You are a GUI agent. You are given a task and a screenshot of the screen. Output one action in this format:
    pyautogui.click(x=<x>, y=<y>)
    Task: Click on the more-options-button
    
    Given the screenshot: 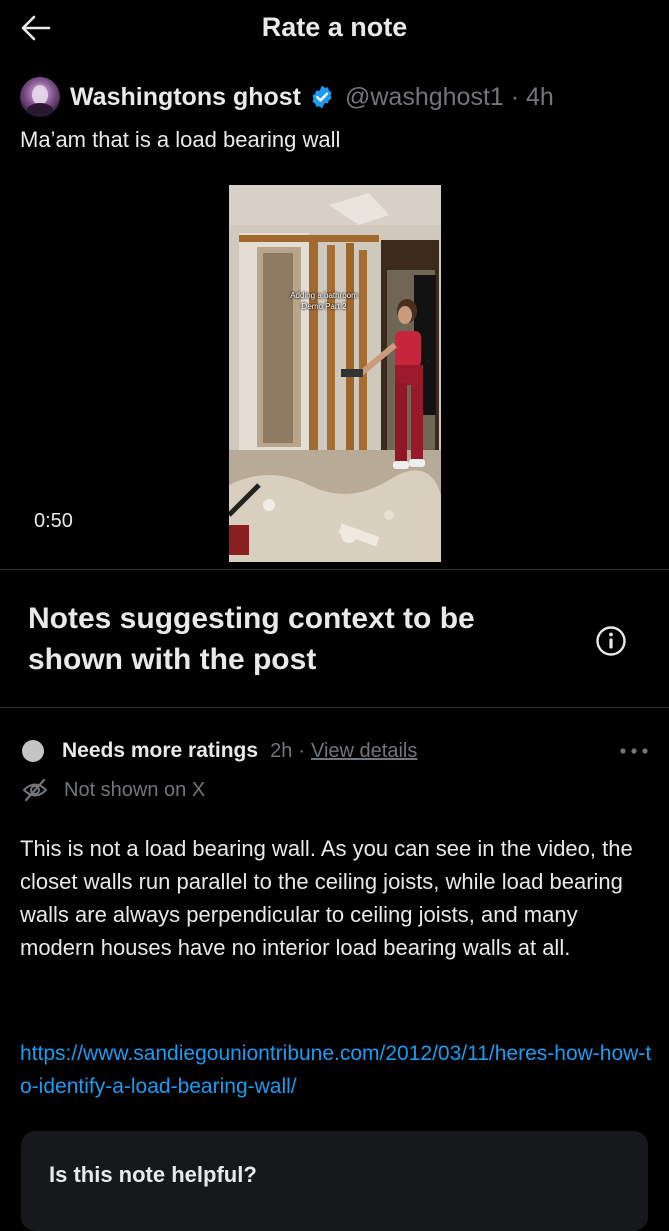 What is the action you would take?
    pyautogui.click(x=633, y=751)
    